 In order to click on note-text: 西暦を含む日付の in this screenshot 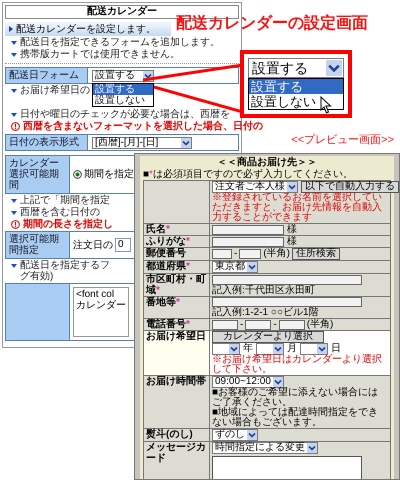, I will do `click(60, 212)`.